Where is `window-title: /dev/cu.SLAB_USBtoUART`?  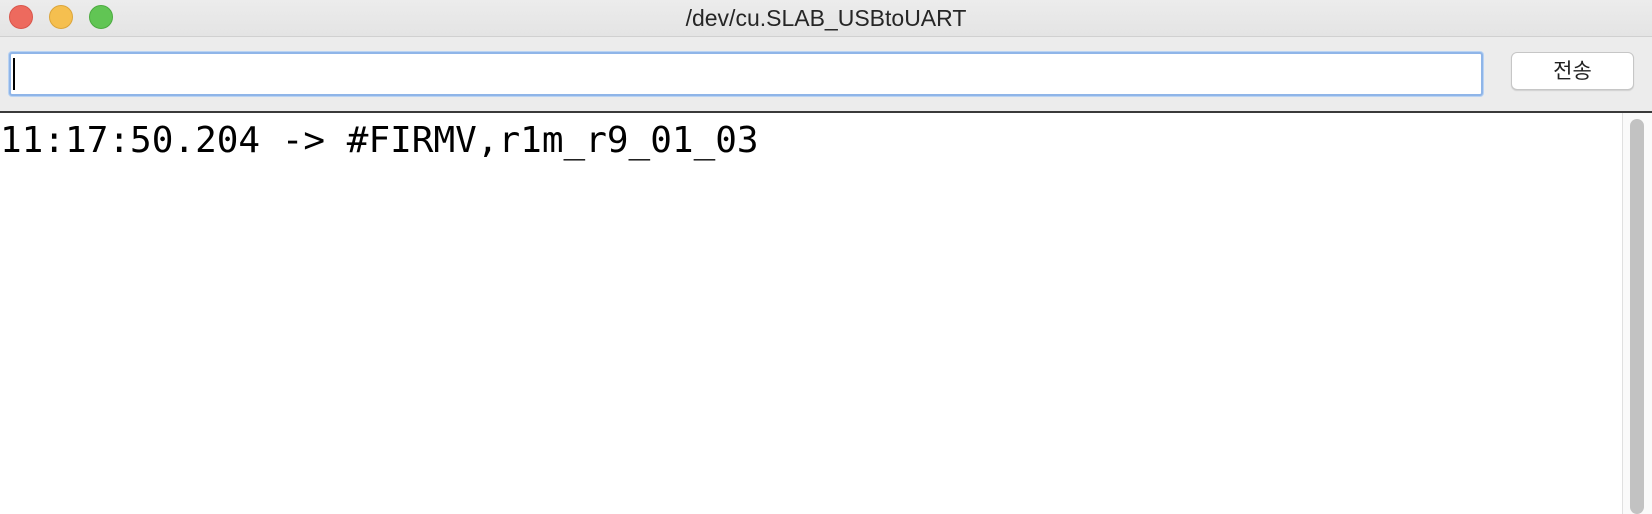 window-title: /dev/cu.SLAB_USBtoUART is located at coordinates (826, 18).